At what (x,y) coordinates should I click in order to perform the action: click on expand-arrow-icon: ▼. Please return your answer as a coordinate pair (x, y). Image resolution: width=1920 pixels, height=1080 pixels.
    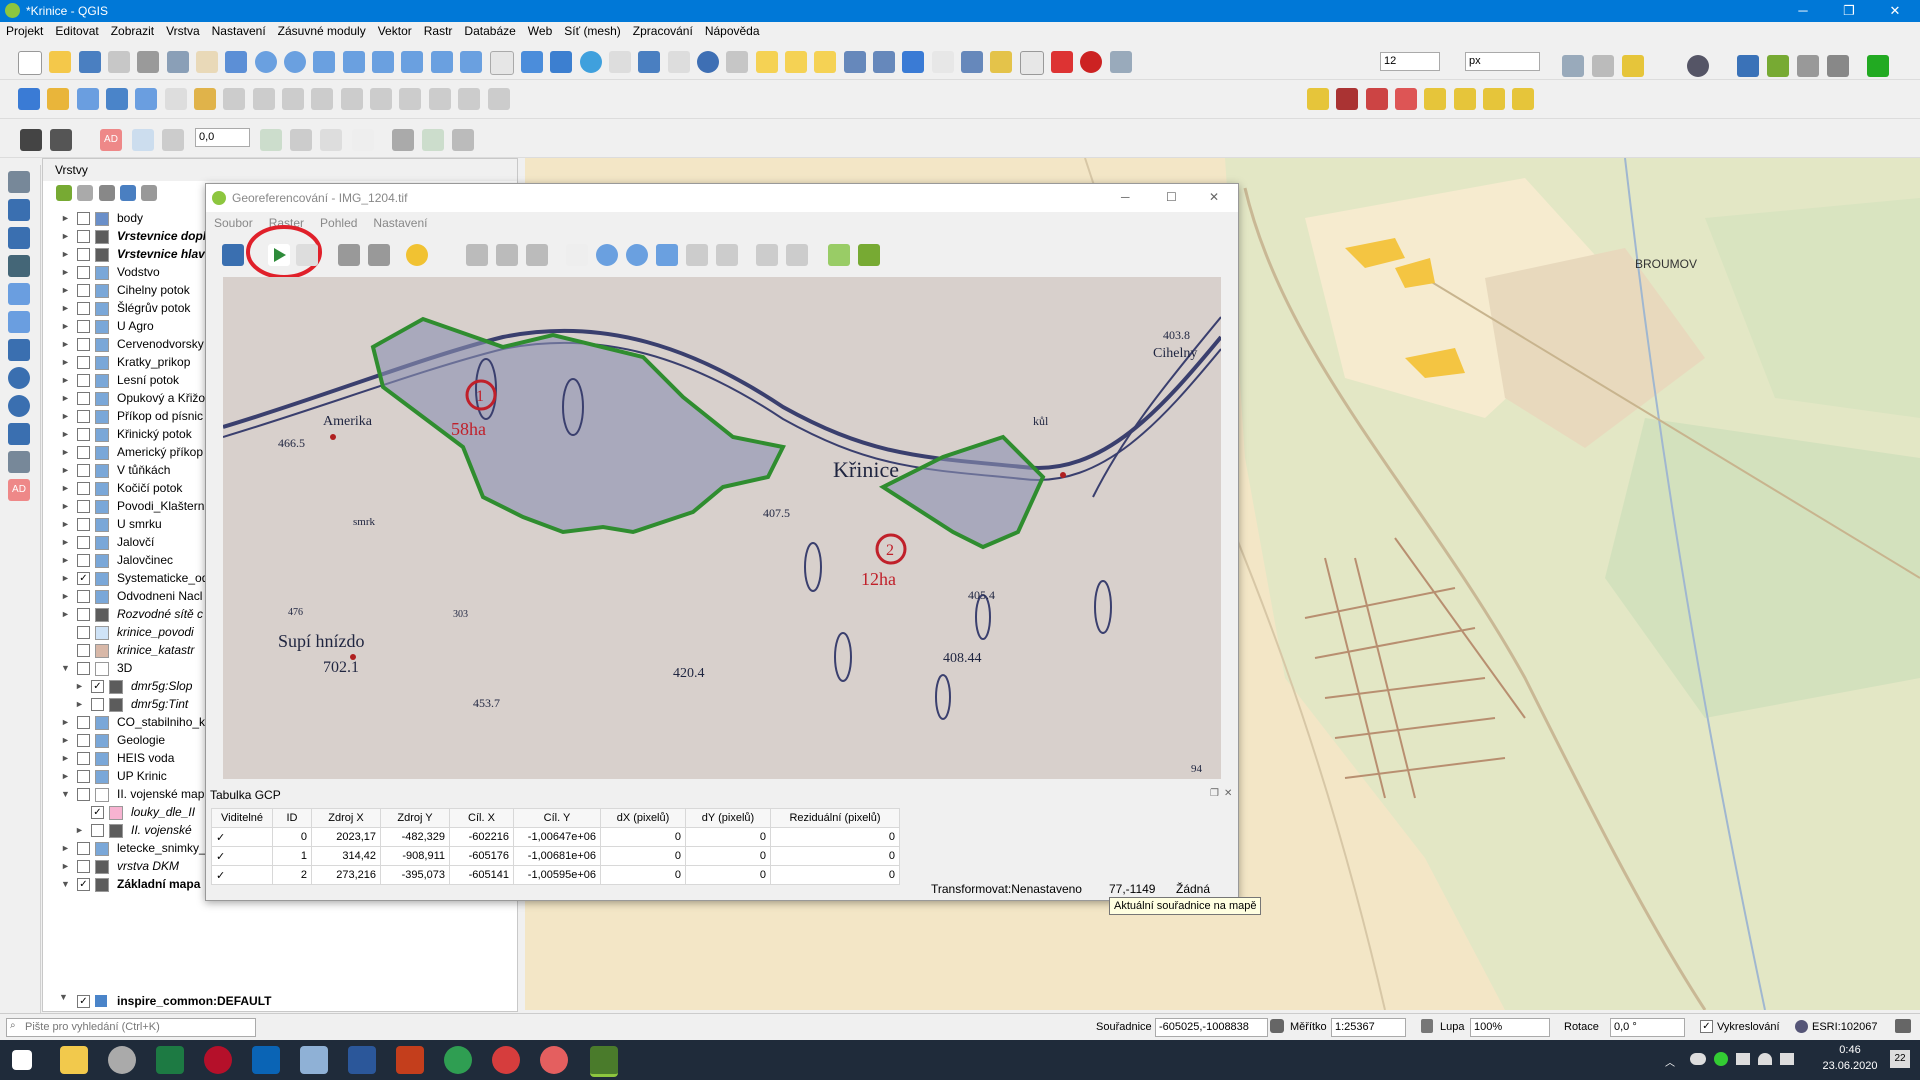
    Looking at the image, I should click on (66, 794).